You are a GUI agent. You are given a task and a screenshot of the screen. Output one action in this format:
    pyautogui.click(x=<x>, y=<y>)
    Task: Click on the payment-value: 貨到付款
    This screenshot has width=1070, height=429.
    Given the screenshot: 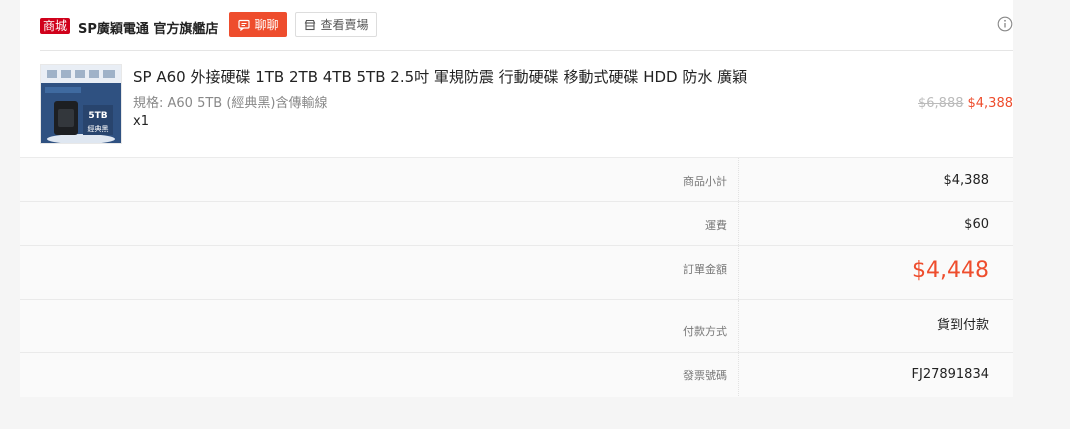 What is the action you would take?
    pyautogui.click(x=962, y=325)
    